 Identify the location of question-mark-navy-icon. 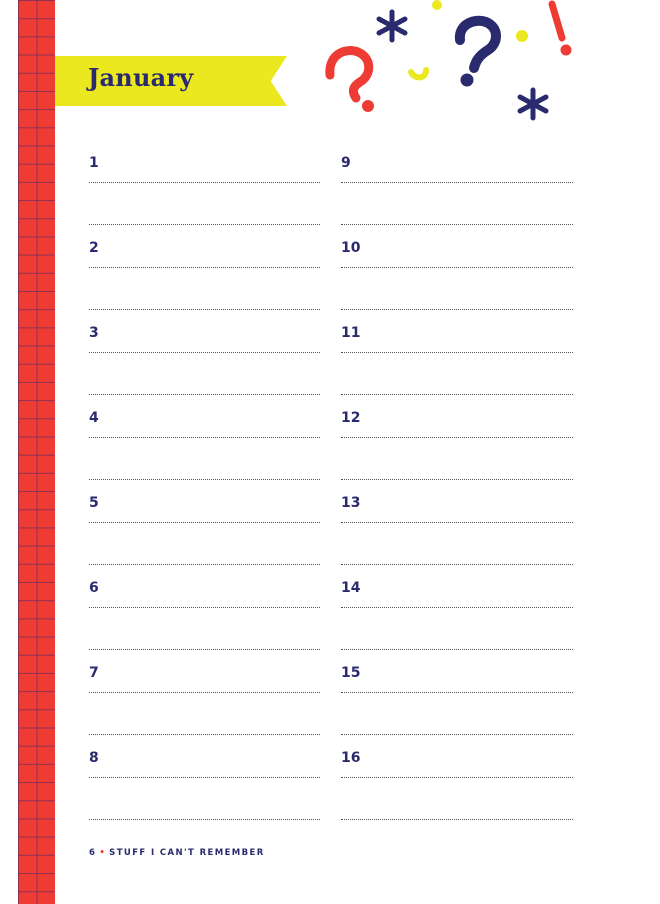
(477, 51).